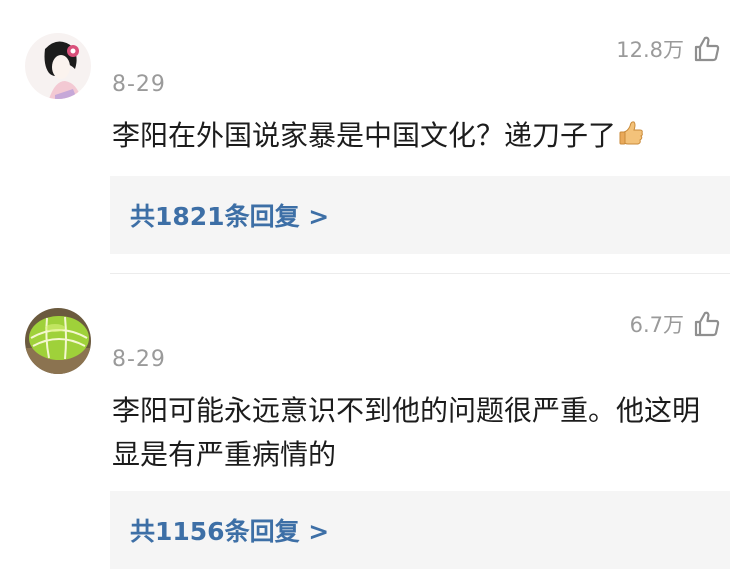  I want to click on replies-label: 共1156条回复 >, so click(230, 531).